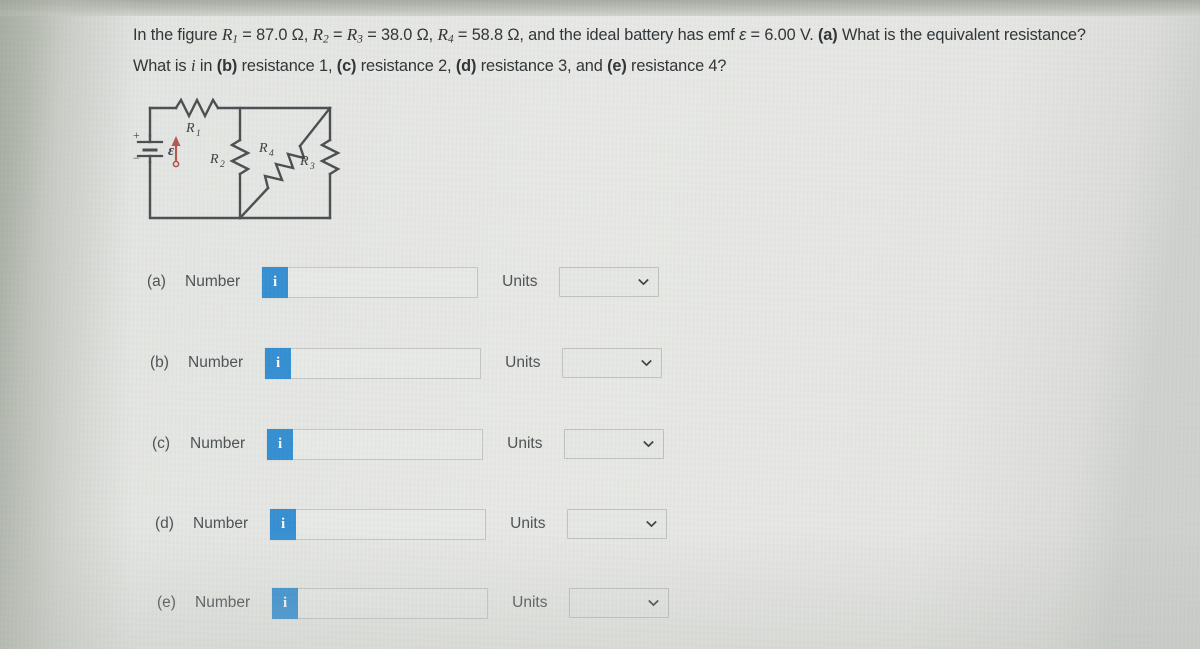  What do you see at coordinates (161, 443) in the screenshot?
I see `row-letter-c: (c)` at bounding box center [161, 443].